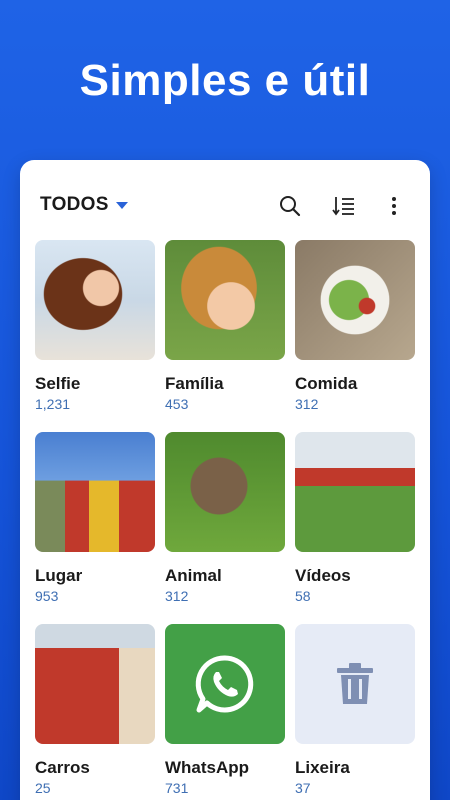 This screenshot has width=450, height=800. I want to click on whatsapp-thumbnail, so click(225, 684).